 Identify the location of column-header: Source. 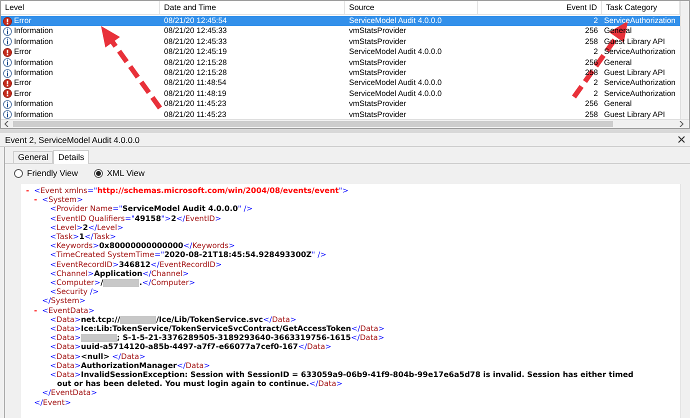
(411, 8).